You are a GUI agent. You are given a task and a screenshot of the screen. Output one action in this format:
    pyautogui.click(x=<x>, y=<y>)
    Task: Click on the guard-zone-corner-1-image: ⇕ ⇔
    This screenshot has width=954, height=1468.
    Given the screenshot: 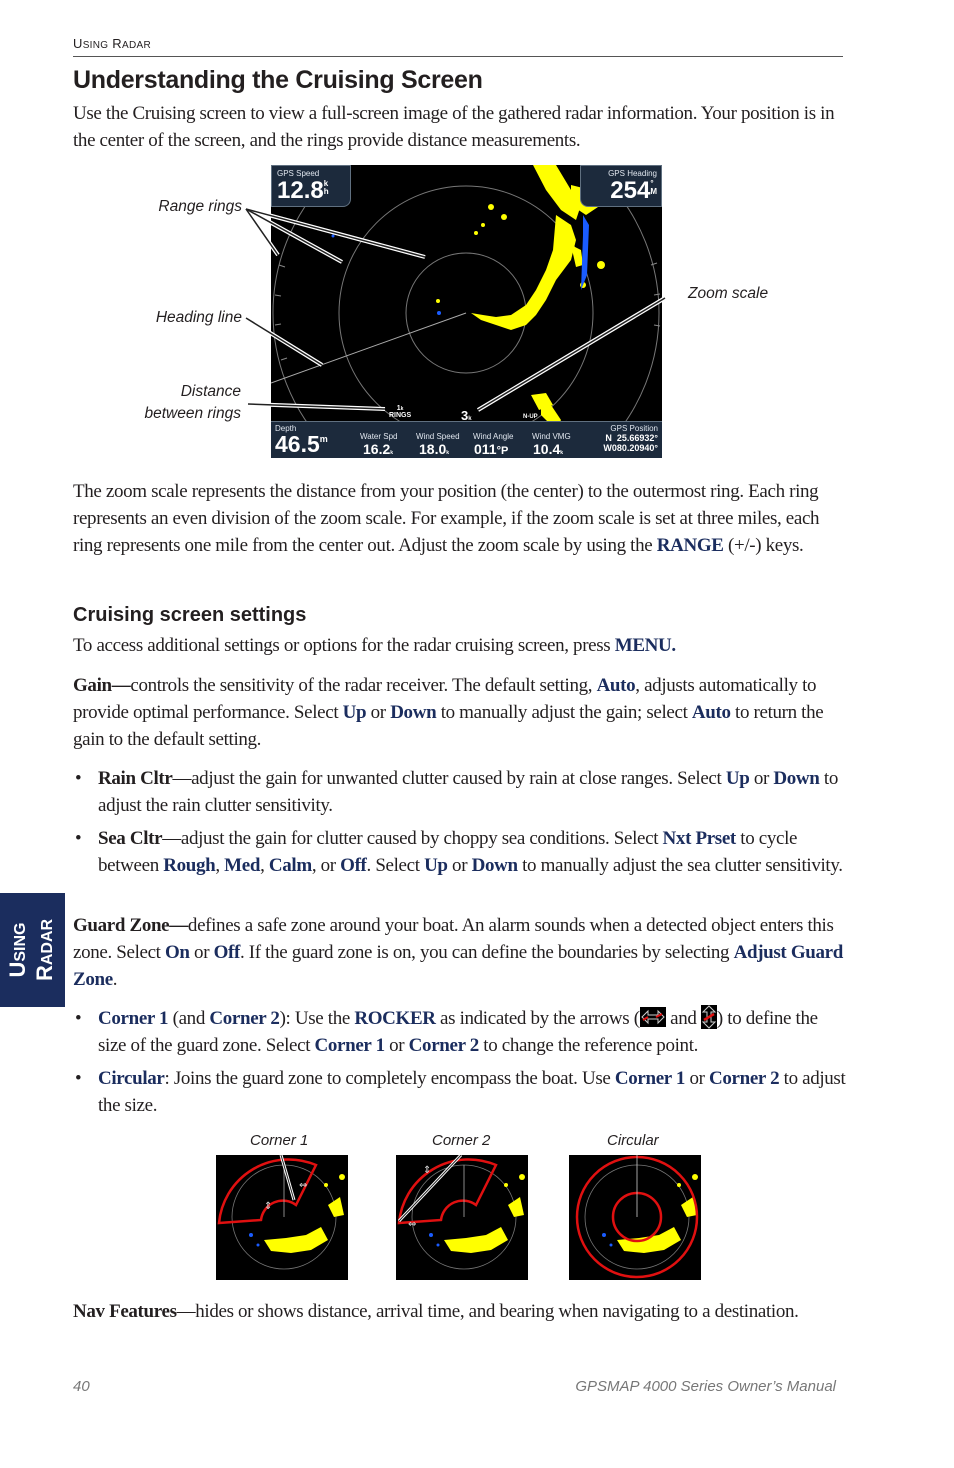 What is the action you would take?
    pyautogui.click(x=282, y=1217)
    